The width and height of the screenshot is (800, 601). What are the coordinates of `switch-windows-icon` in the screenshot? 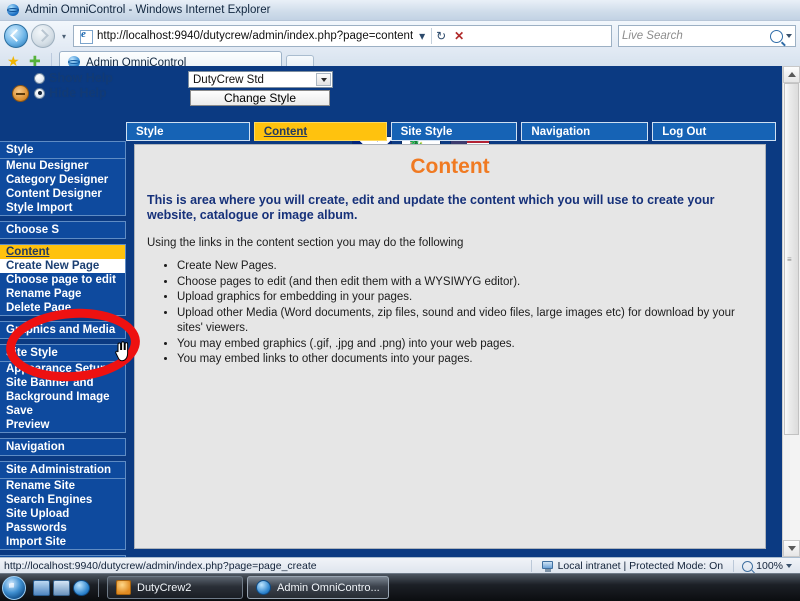 It's located at (61, 587).